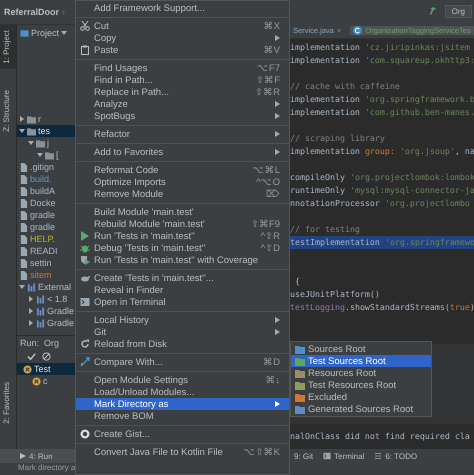 This screenshot has height=475, width=474. Describe the element at coordinates (182, 50) in the screenshot. I see `menu-item: Paste ⌘V` at that location.